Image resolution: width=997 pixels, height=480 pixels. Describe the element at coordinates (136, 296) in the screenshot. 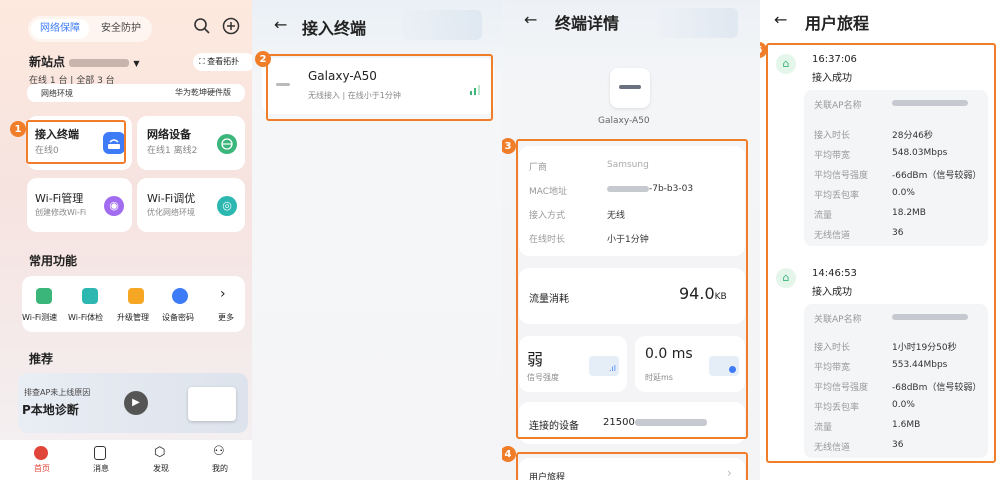

I see `upgrade-icon` at that location.